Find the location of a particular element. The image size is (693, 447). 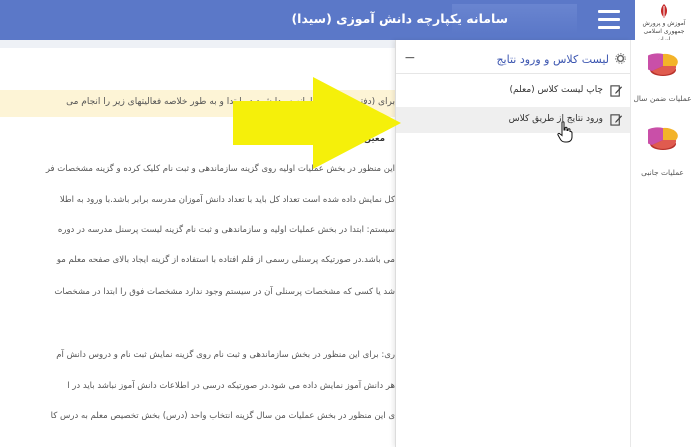

sidebar-item-in-year-operations: عملیات ضمن سال is located at coordinates (662, 78).